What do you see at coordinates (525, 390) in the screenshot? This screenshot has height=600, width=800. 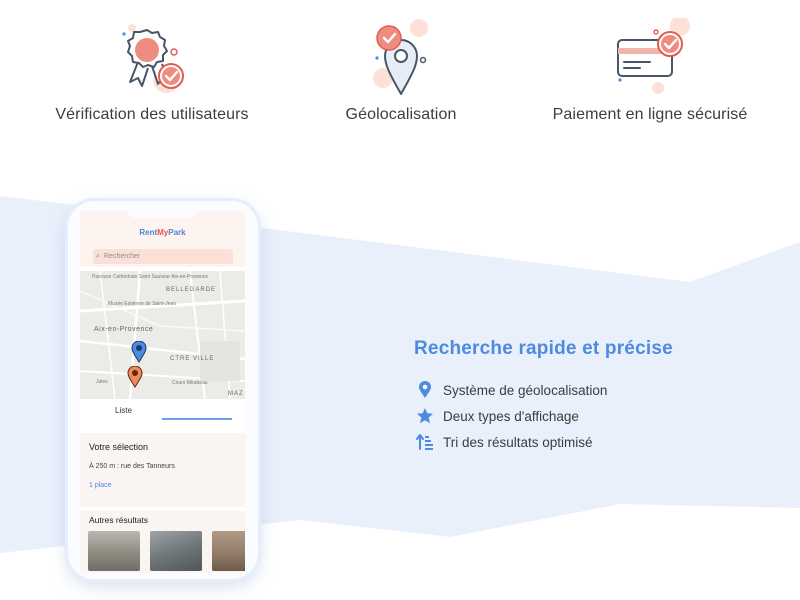 I see `feature-item-text: Système de géolocalisation` at bounding box center [525, 390].